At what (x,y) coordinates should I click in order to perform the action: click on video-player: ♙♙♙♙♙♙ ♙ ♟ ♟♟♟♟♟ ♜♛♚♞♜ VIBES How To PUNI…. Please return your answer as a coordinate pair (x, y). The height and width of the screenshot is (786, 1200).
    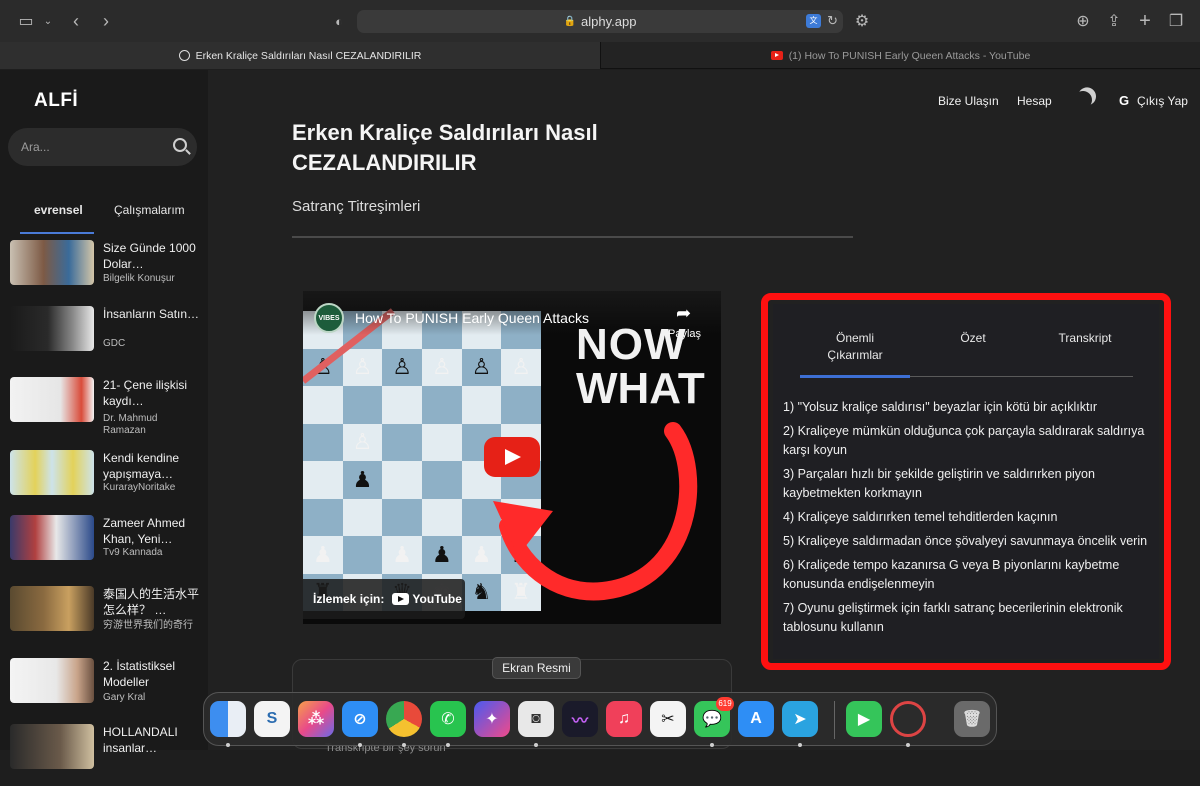
    Looking at the image, I should click on (512, 457).